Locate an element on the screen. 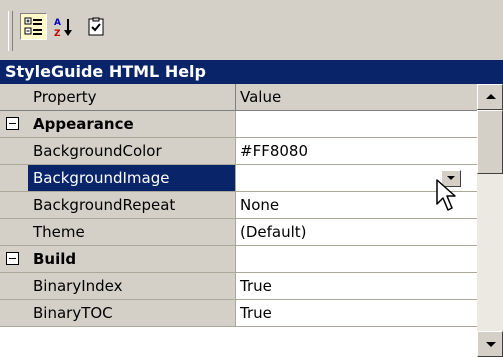 The height and width of the screenshot is (357, 503). alphabetical-sort-icon: A Z is located at coordinates (63, 28).